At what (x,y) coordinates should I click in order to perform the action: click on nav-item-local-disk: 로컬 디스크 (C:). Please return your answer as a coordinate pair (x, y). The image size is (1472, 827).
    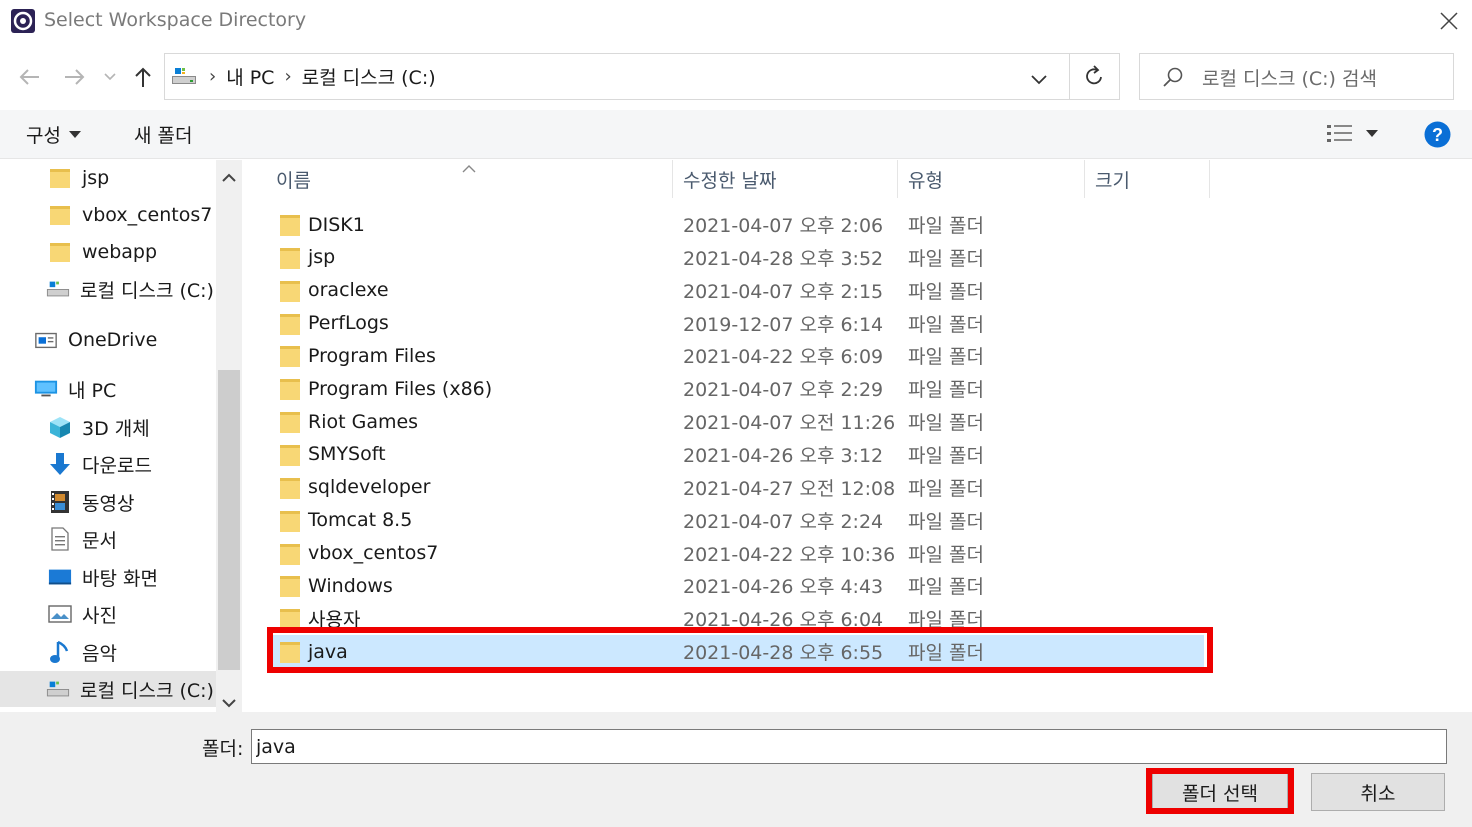
    Looking at the image, I should click on (108, 689).